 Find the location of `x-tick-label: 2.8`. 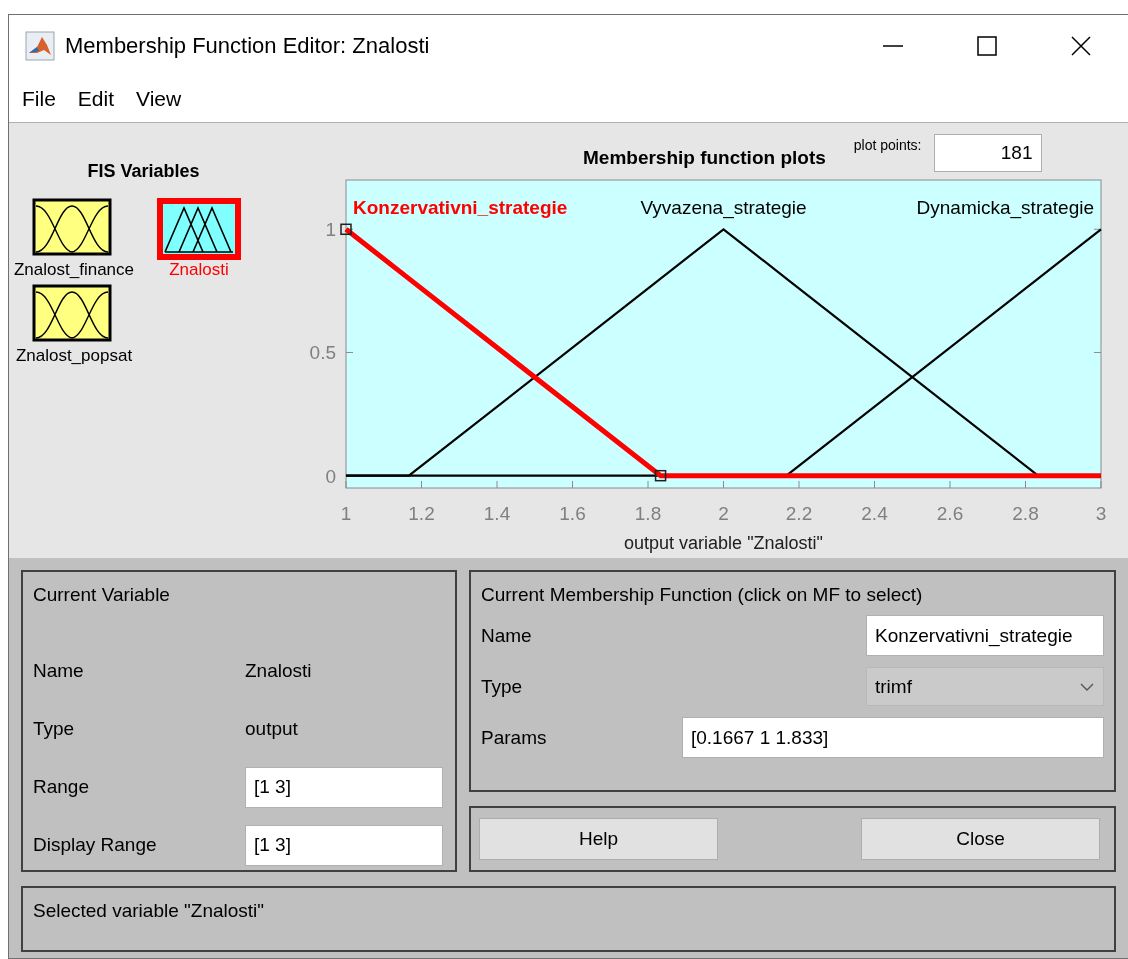

x-tick-label: 2.8 is located at coordinates (1025, 513).